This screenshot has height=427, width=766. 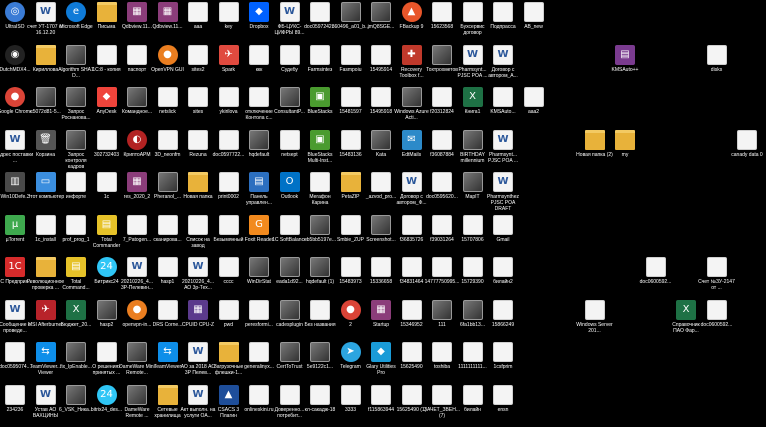 What do you see at coordinates (198, 235) in the screenshot?
I see `desktop-icon: Список на завод` at bounding box center [198, 235].